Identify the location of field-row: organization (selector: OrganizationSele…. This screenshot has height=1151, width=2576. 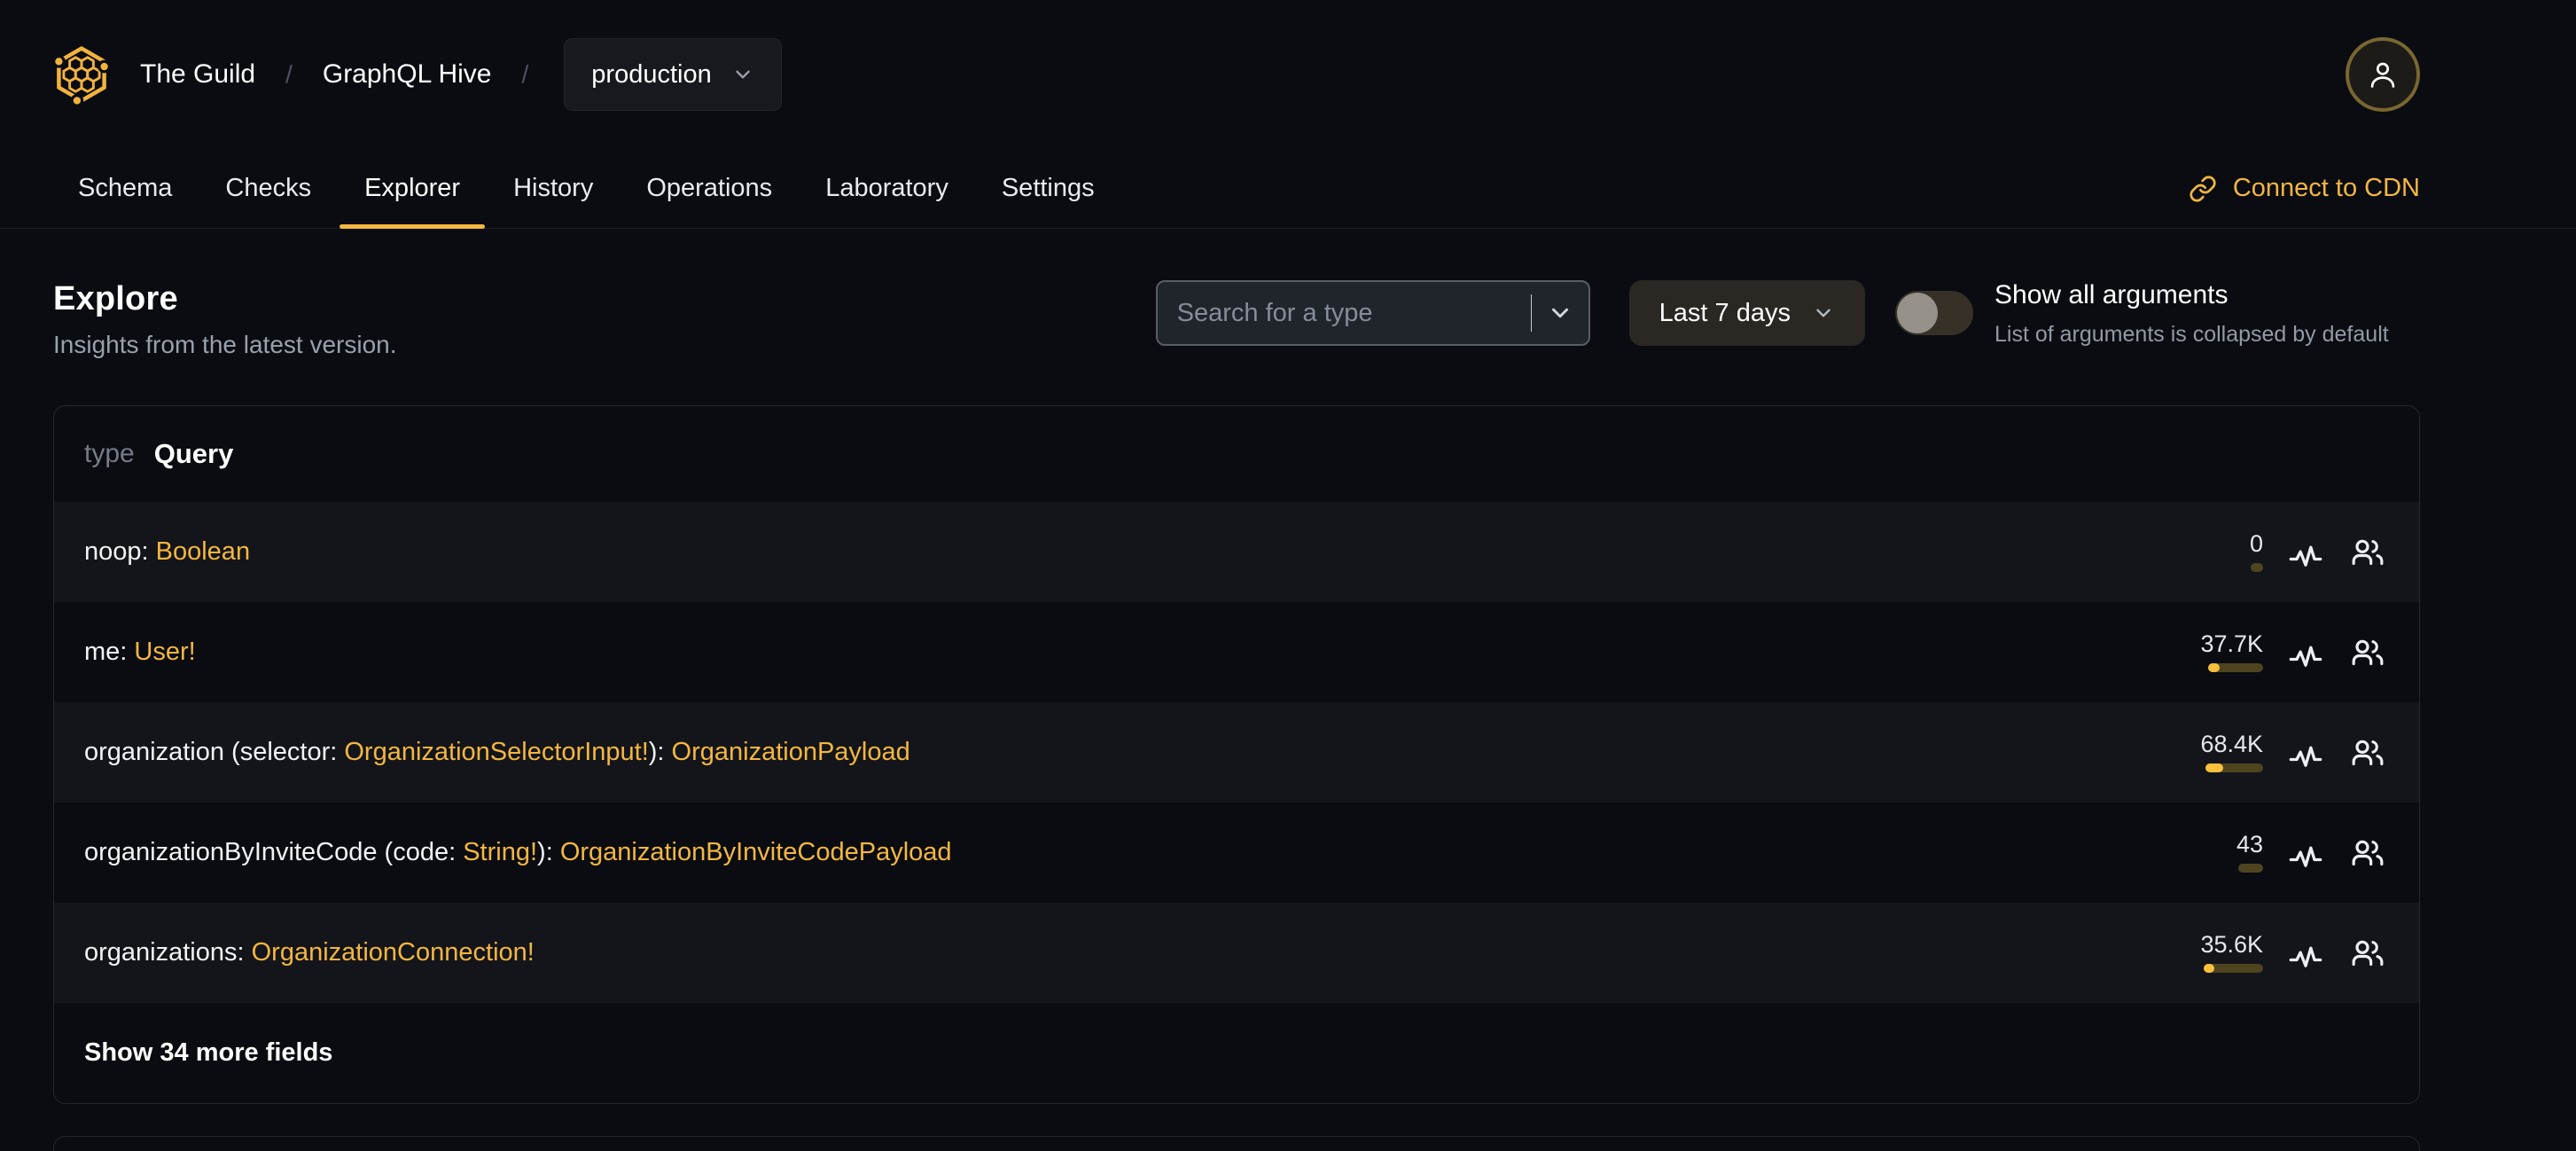
(1236, 752).